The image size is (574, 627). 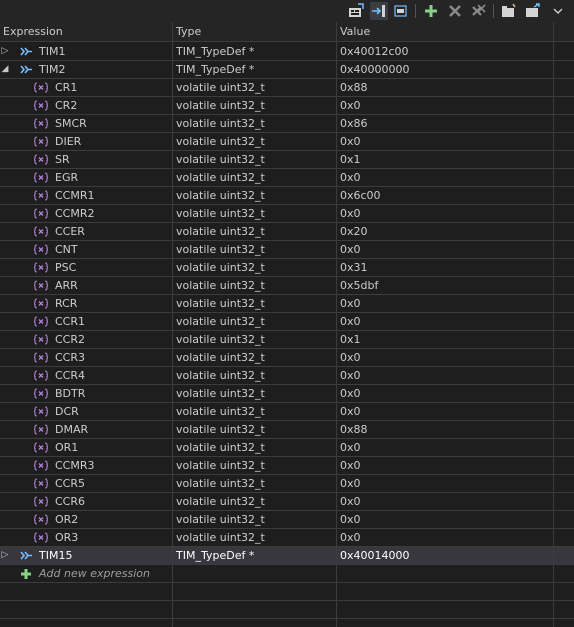 I want to click on struct-expression-row: ▷ TIM15 TIM_TypeDef * 0x40014000, so click(x=287, y=556).